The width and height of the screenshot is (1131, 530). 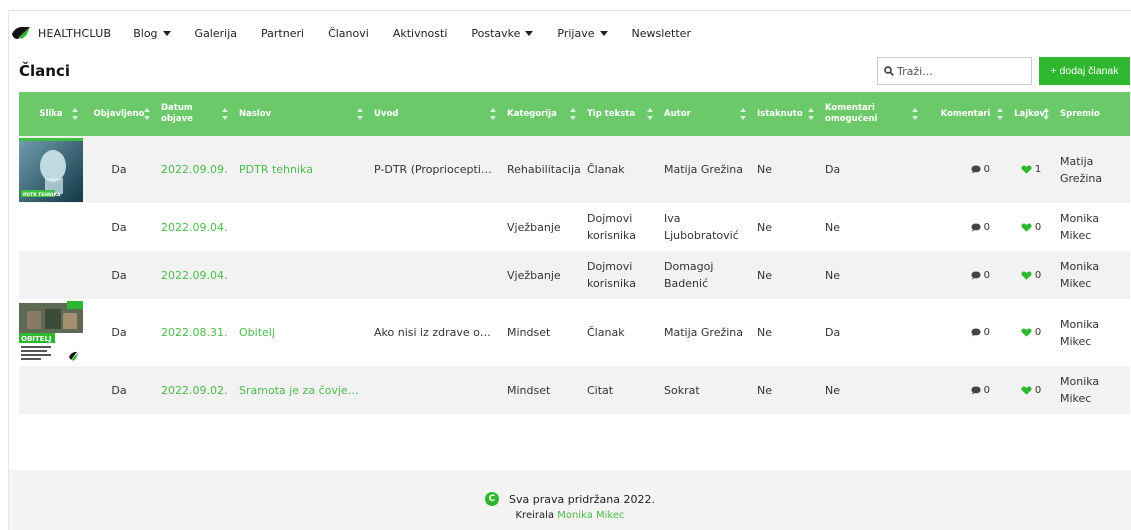 I want to click on nav-item-label: Blog, so click(x=145, y=33).